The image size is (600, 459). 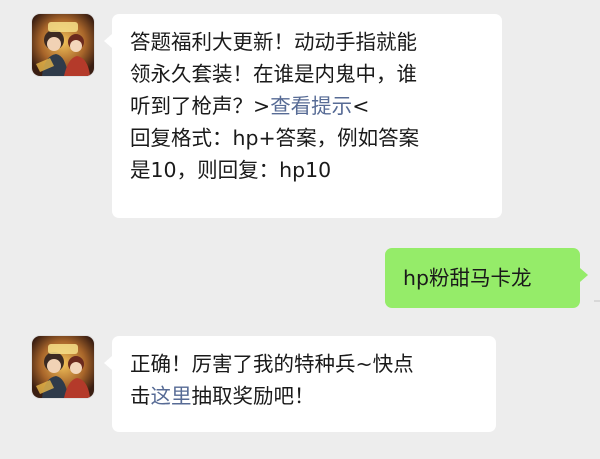 What do you see at coordinates (140, 396) in the screenshot?
I see `message-text: 击` at bounding box center [140, 396].